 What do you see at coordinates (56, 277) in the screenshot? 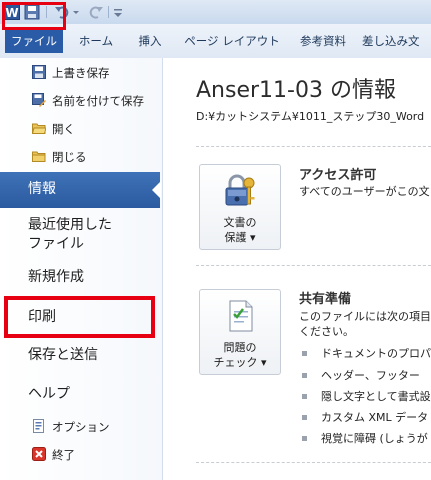
I see `nav-new-label: 新規作成` at bounding box center [56, 277].